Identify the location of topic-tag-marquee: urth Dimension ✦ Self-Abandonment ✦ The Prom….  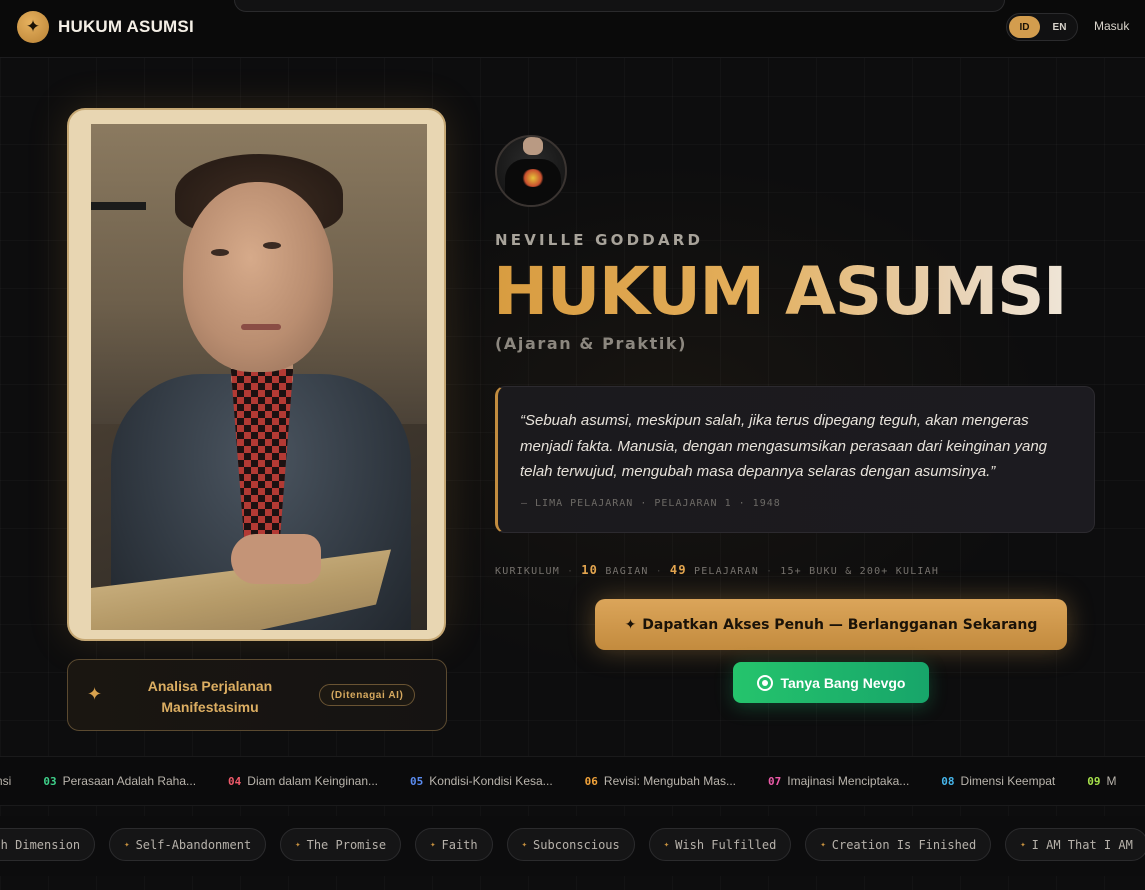
(572, 846).